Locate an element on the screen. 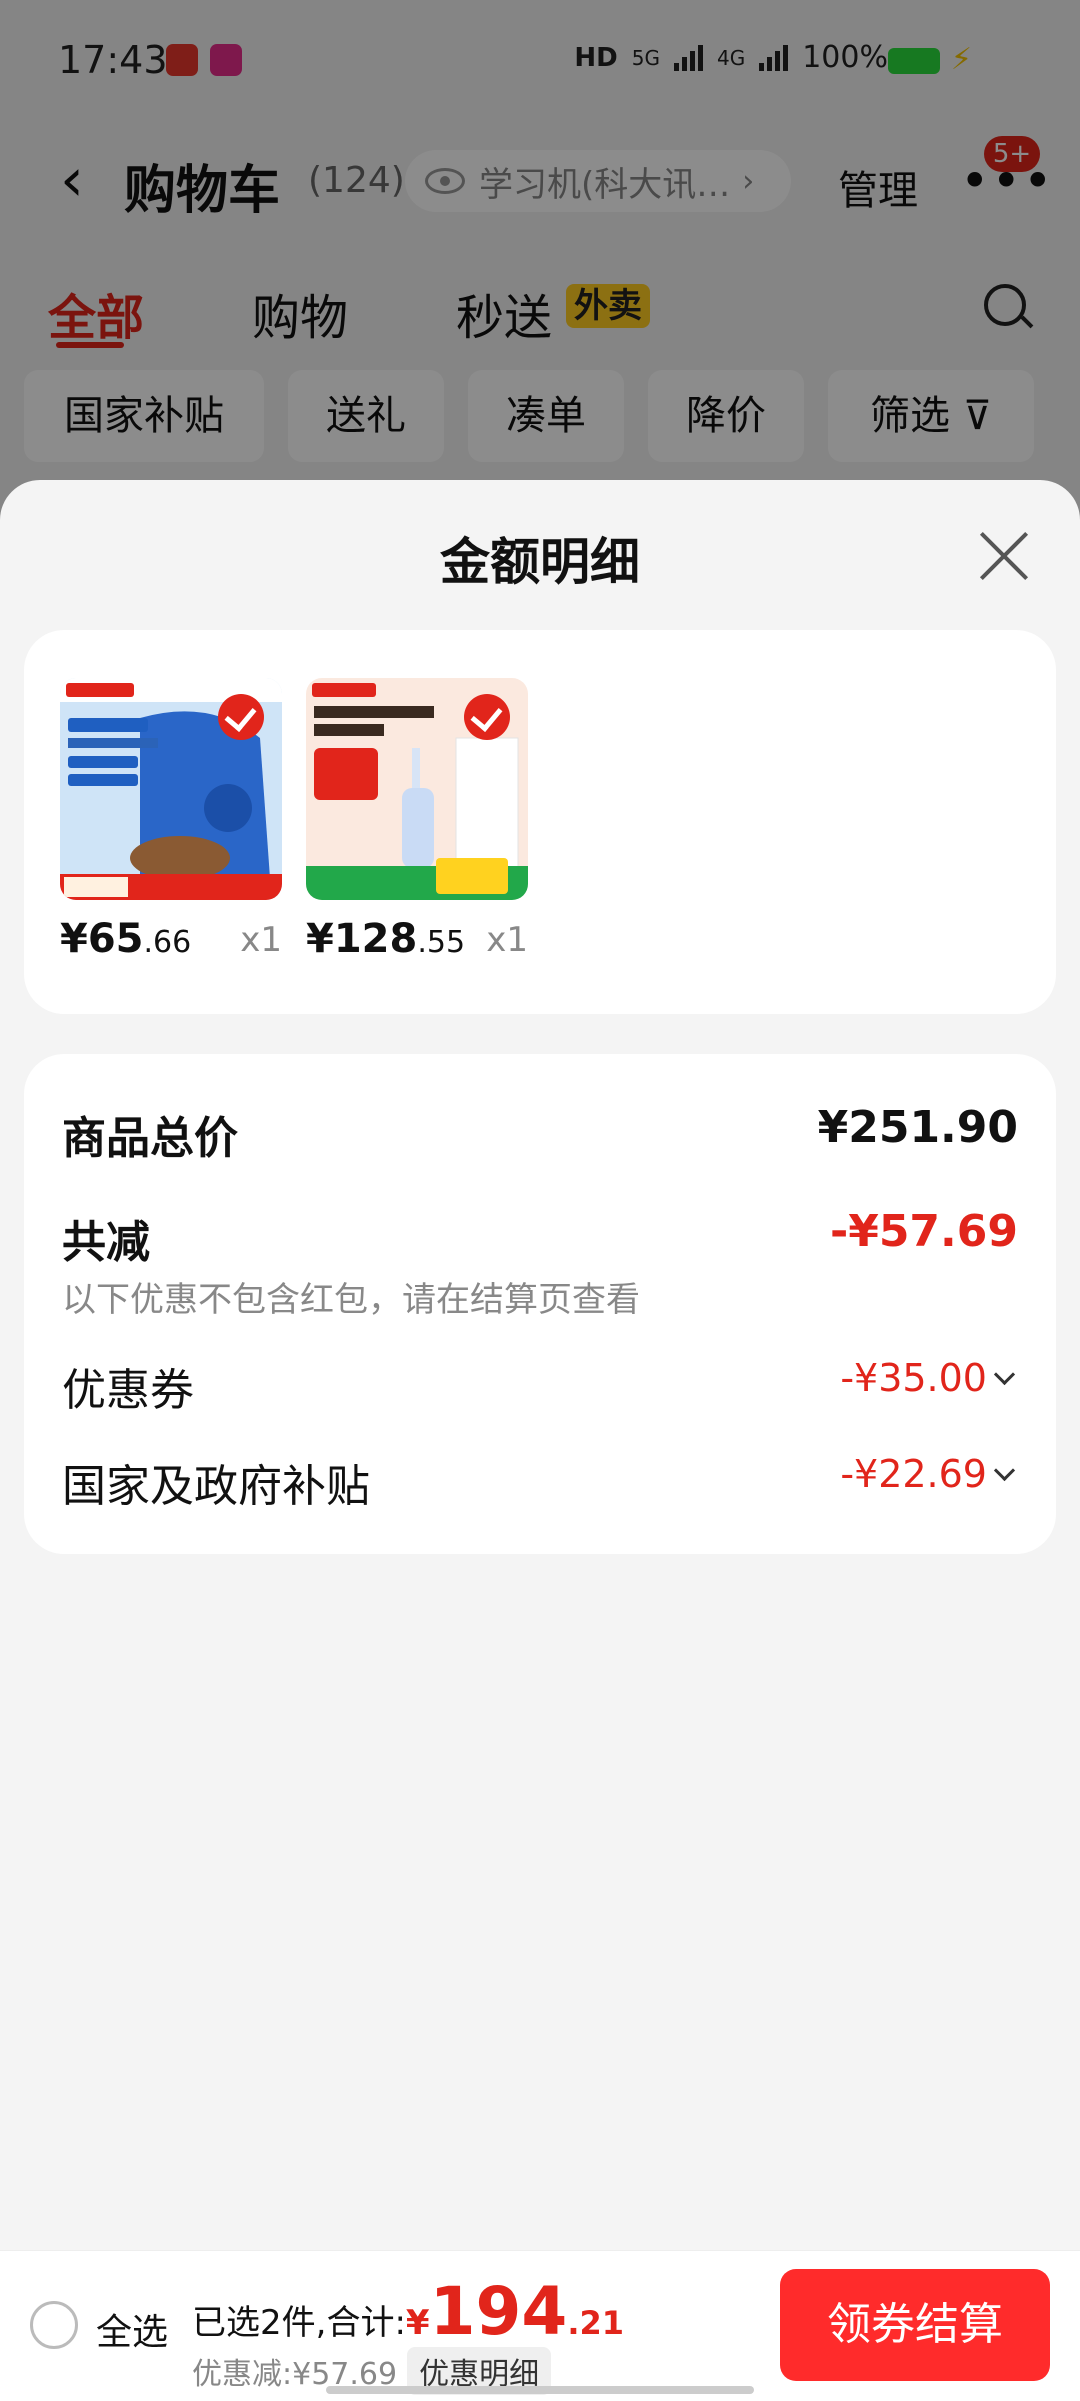  product-price: ¥65.66 is located at coordinates (125, 939).